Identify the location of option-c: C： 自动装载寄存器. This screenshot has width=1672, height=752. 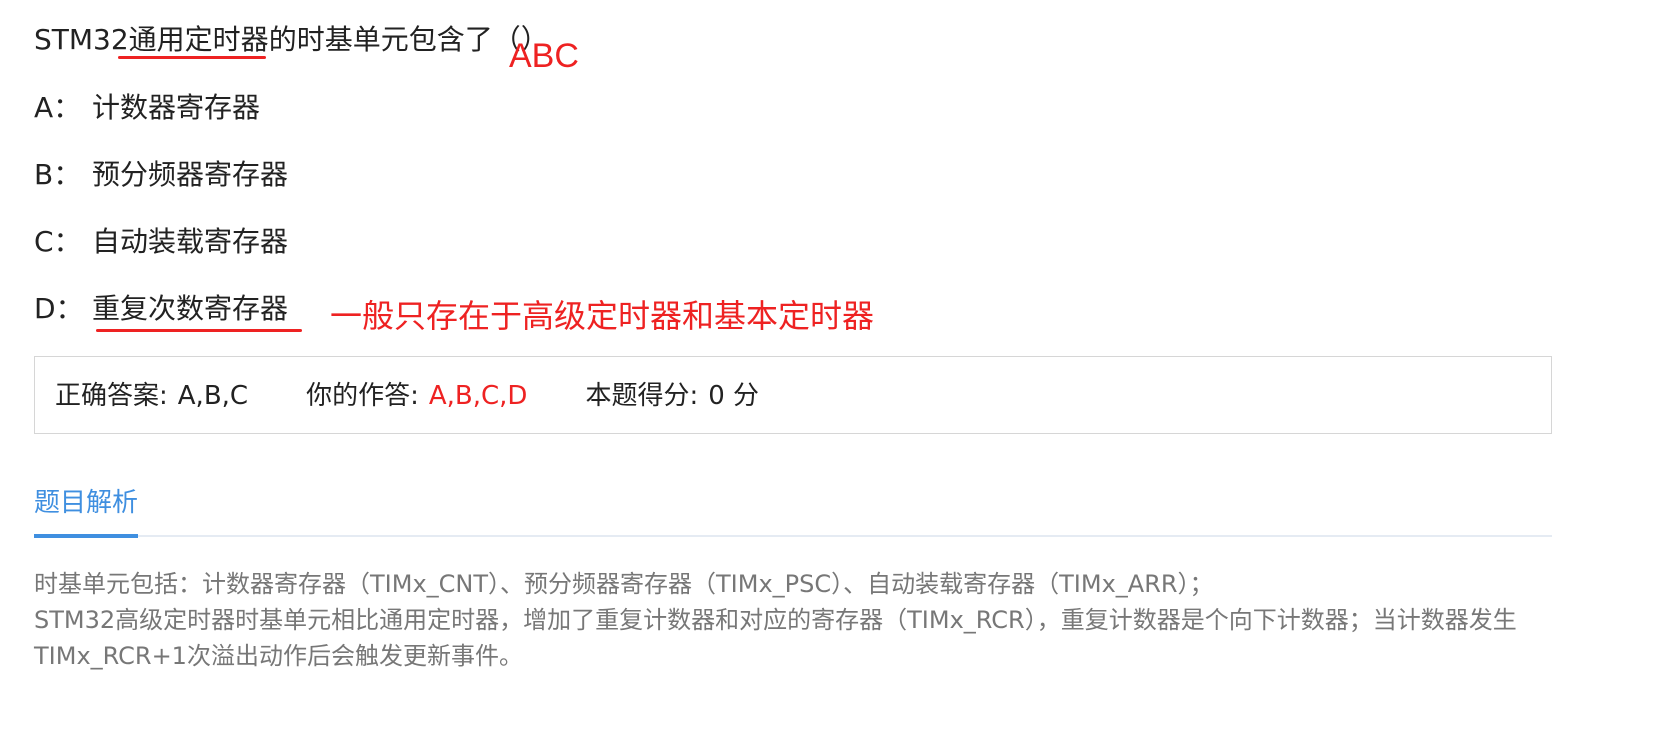
(161, 242).